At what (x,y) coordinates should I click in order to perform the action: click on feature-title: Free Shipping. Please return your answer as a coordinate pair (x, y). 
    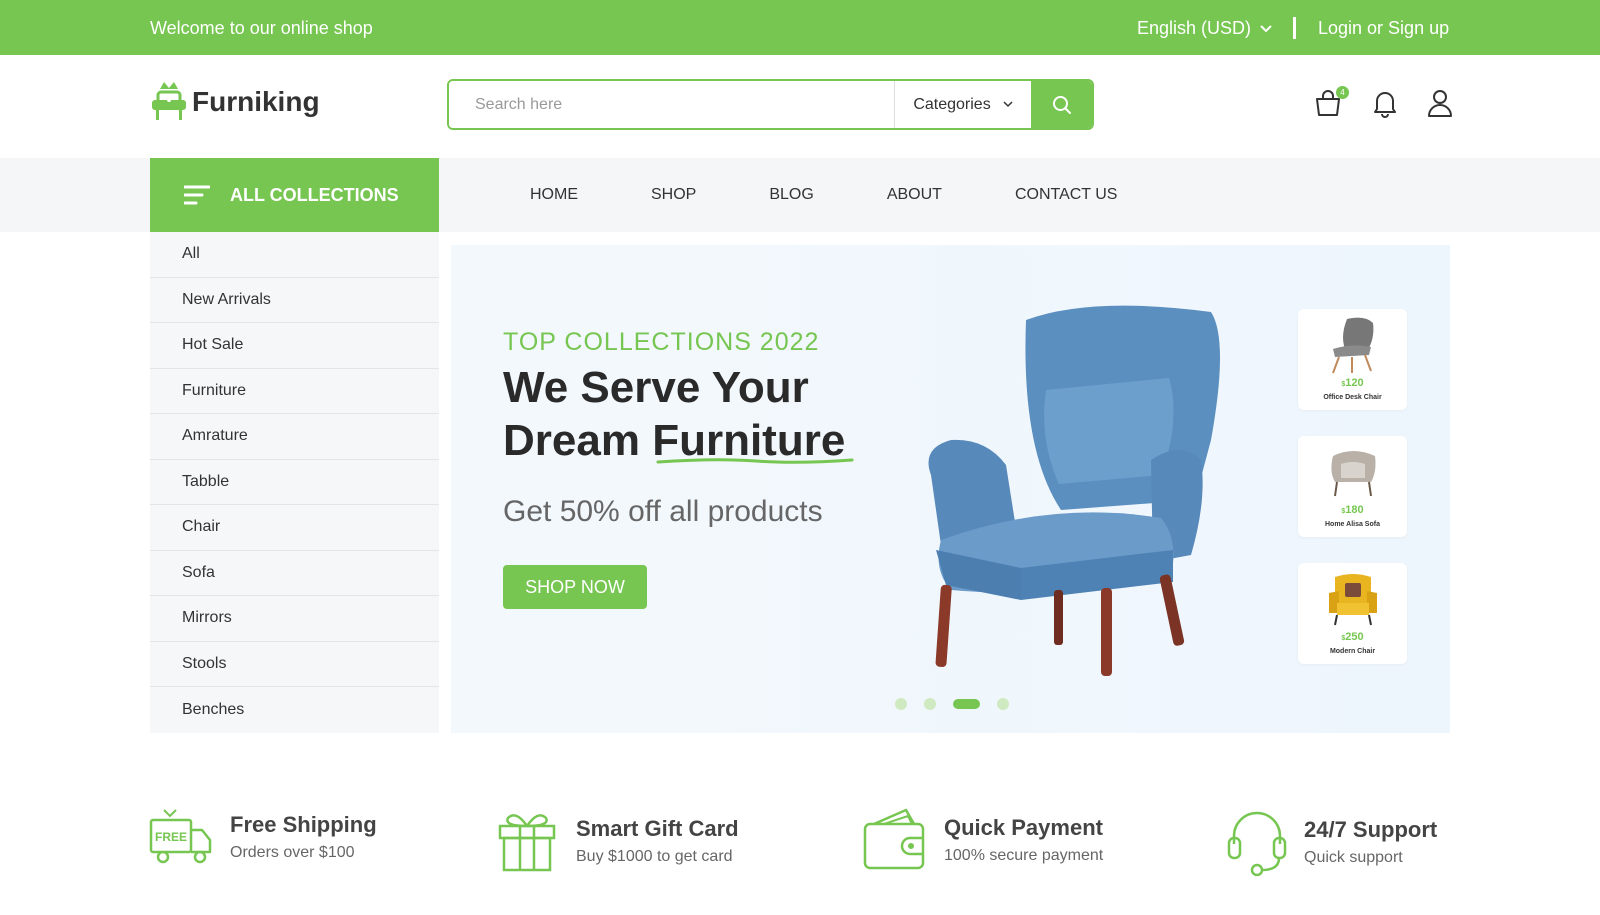
    Looking at the image, I should click on (303, 824).